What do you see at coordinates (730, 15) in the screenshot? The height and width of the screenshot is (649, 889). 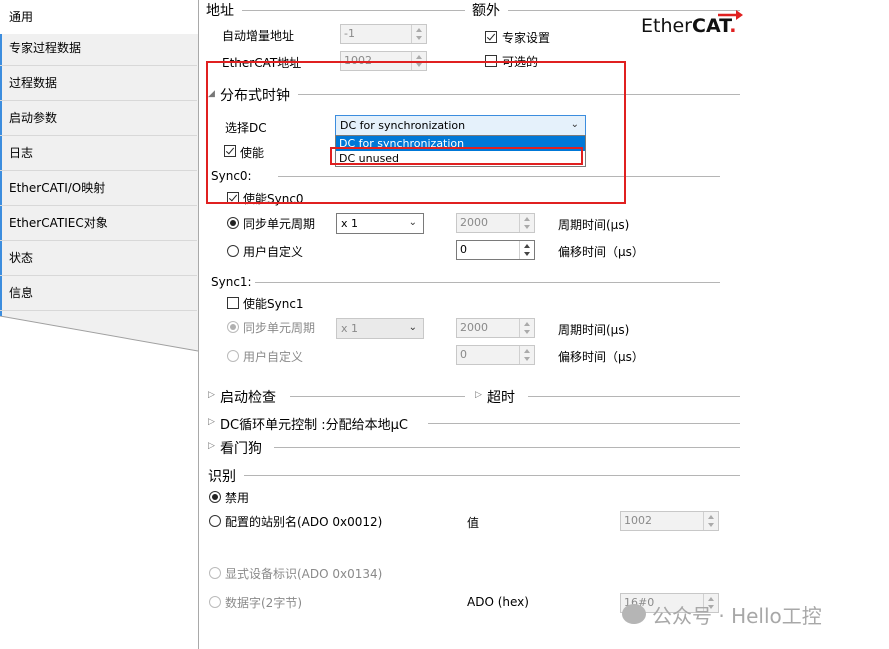 I see `ethercat-logo-arrow-icon` at bounding box center [730, 15].